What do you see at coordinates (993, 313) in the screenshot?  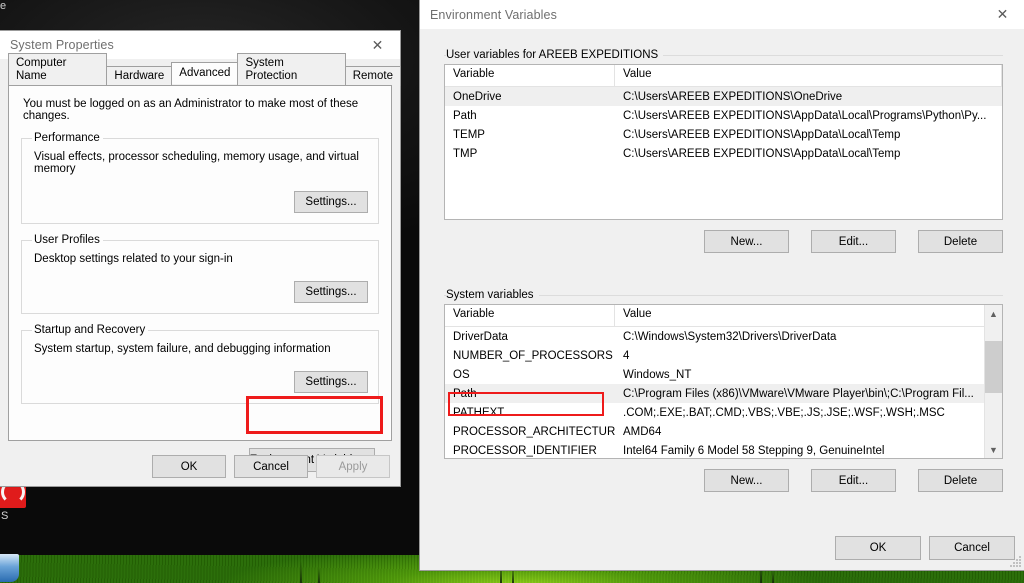 I see `chevron-up-icon: ▲` at bounding box center [993, 313].